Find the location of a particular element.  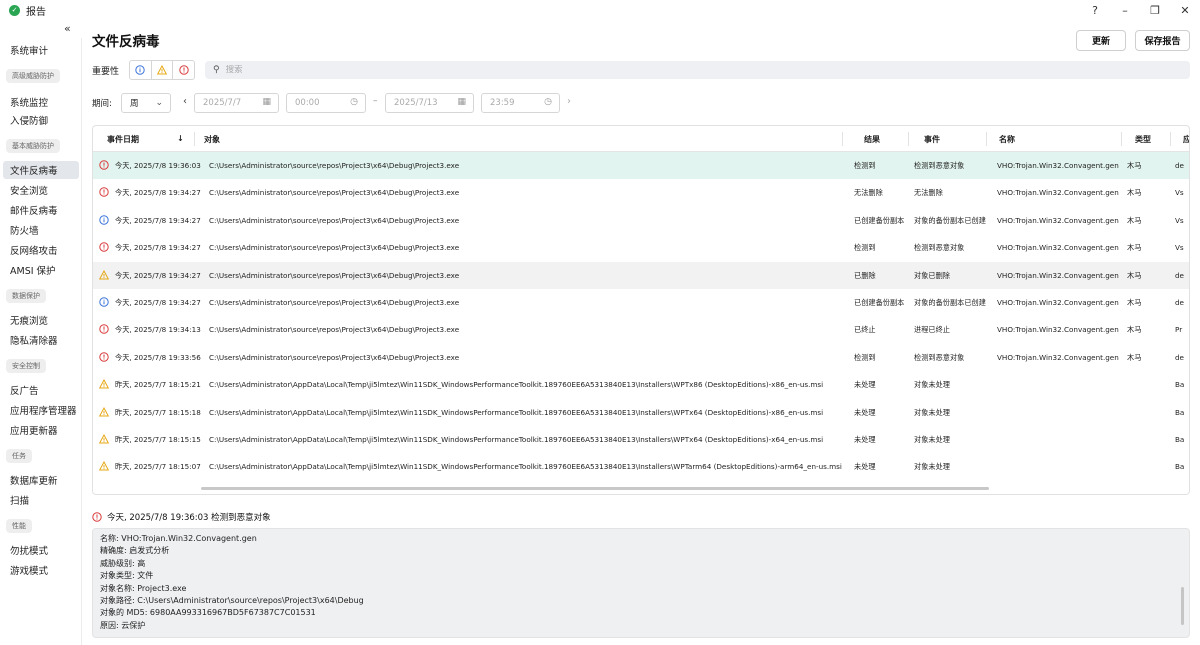

minimize-icon: – is located at coordinates (1125, 10).